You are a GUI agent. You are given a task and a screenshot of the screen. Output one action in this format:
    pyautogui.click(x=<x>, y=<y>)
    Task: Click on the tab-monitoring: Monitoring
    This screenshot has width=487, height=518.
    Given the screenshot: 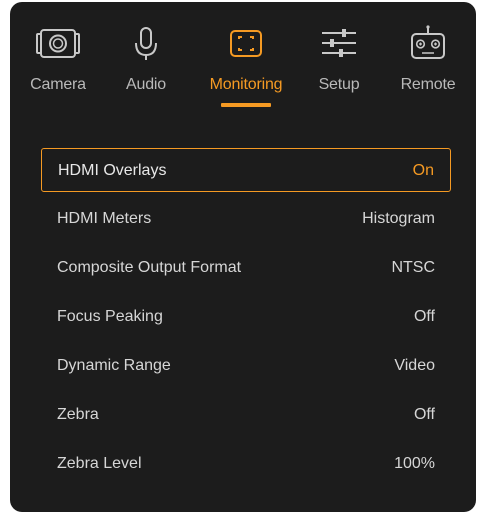 What is the action you would take?
    pyautogui.click(x=246, y=62)
    